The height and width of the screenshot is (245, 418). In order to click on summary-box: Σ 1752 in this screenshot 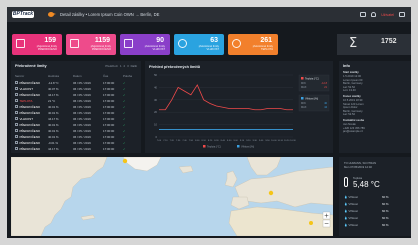, I will do `click(374, 44)`.